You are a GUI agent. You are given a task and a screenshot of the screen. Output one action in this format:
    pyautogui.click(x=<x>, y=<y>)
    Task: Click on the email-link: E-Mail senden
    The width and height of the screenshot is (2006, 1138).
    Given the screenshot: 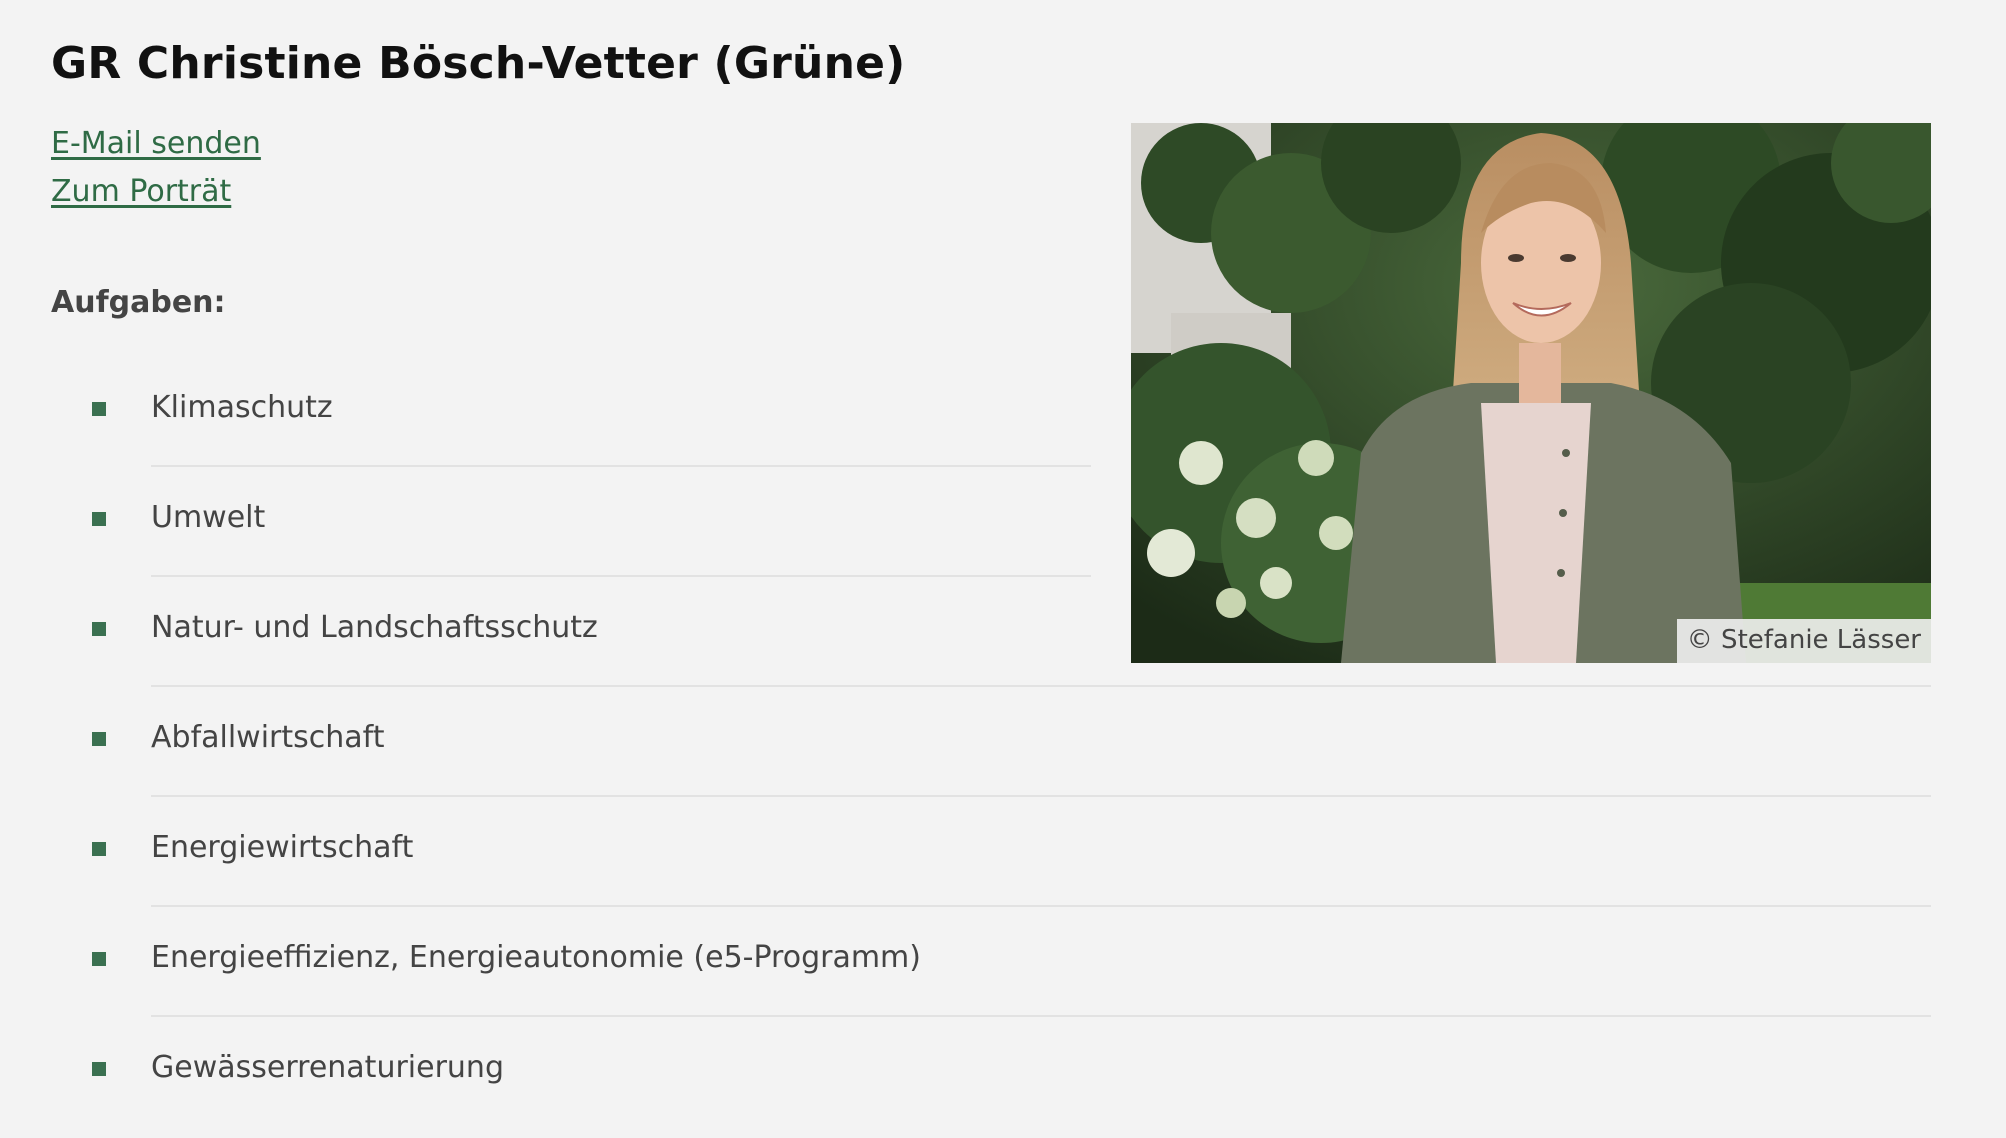 What is the action you would take?
    pyautogui.click(x=156, y=143)
    